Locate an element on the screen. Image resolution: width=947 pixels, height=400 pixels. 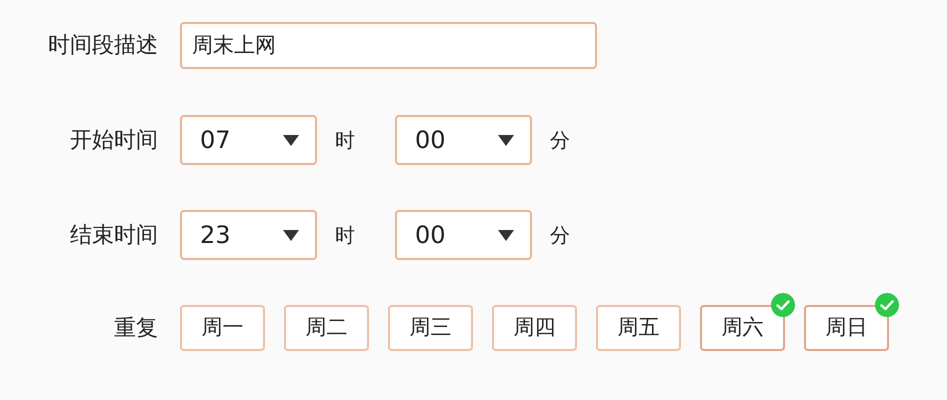
day-toggle-button: 周六 is located at coordinates (742, 328).